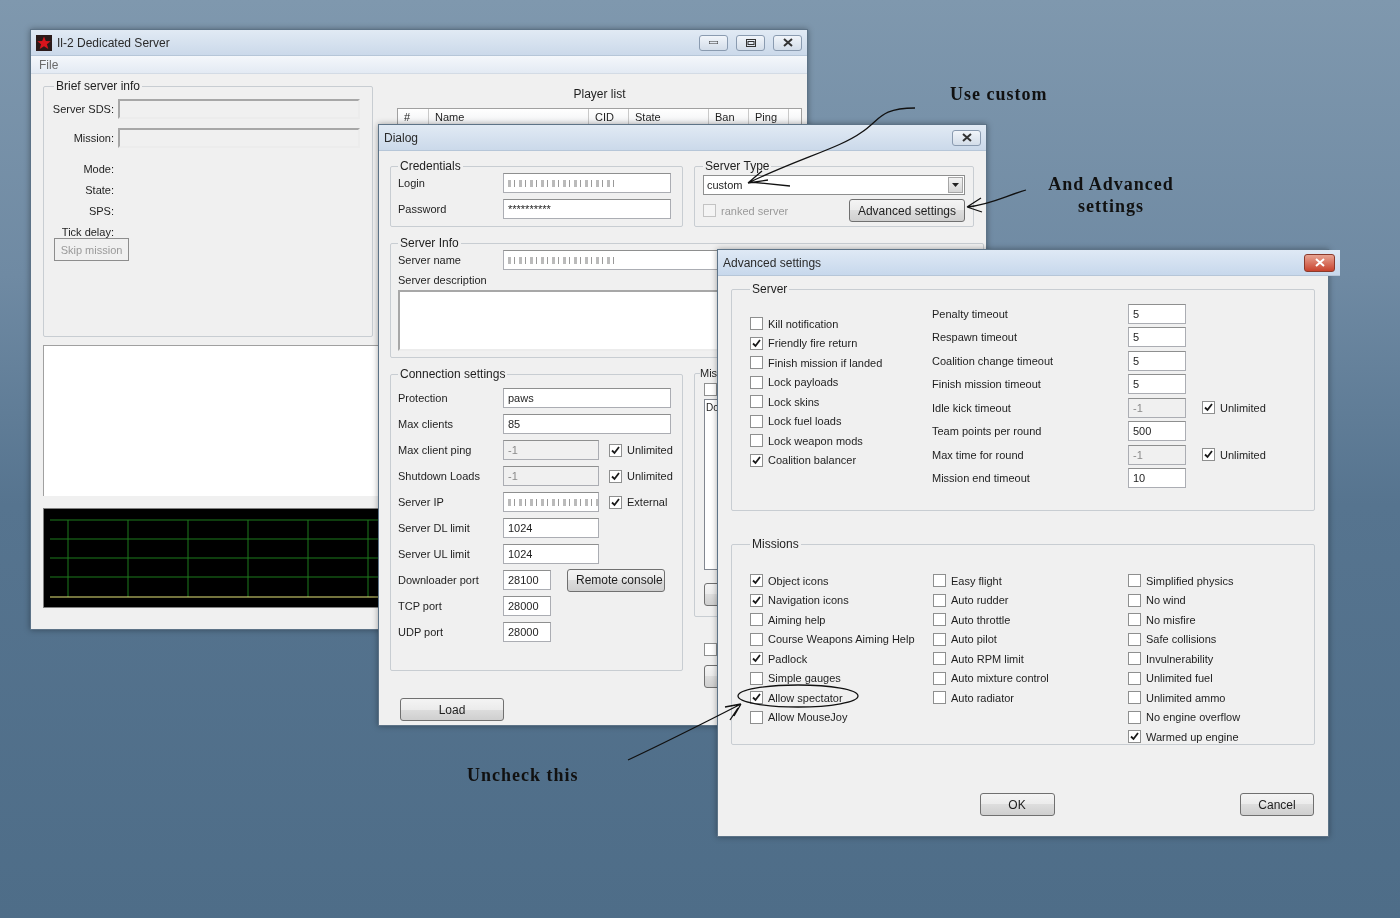 This screenshot has width=1400, height=918. What do you see at coordinates (1171, 619) in the screenshot?
I see `checkbox-label: No misfire` at bounding box center [1171, 619].